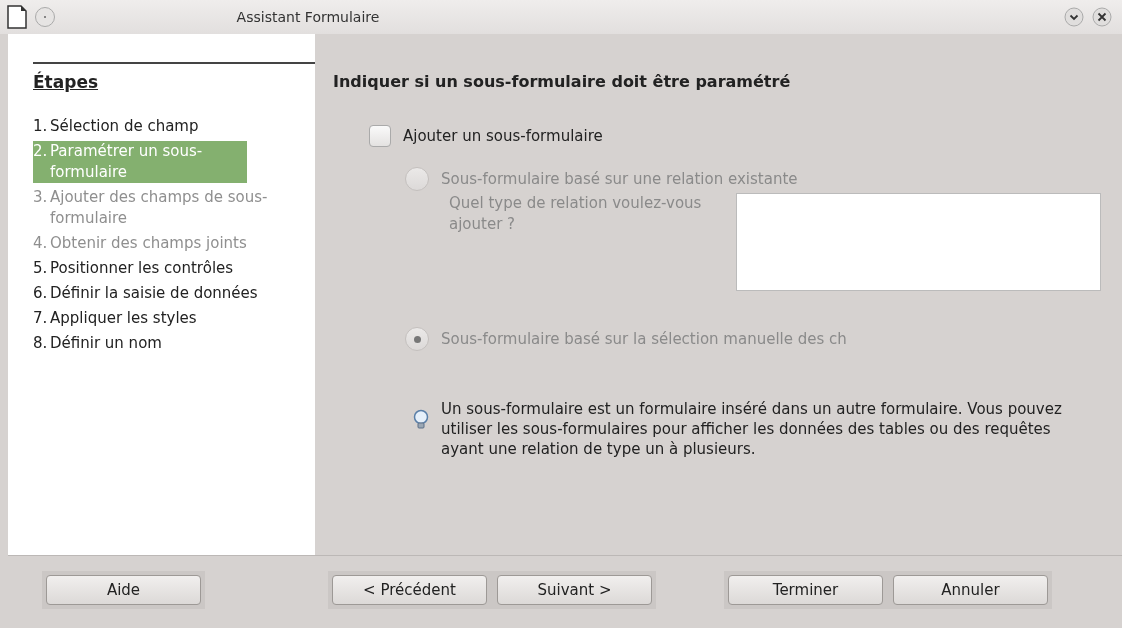 This screenshot has height=628, width=1122. What do you see at coordinates (918, 242) in the screenshot?
I see `relation-list` at bounding box center [918, 242].